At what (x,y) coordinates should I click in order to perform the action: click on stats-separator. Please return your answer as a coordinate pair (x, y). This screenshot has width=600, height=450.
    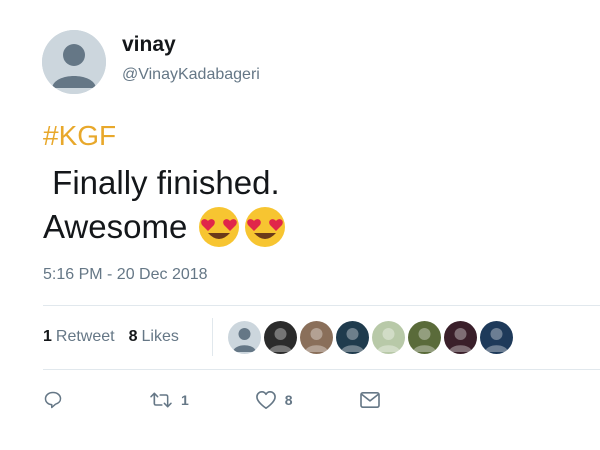
    Looking at the image, I should click on (212, 337).